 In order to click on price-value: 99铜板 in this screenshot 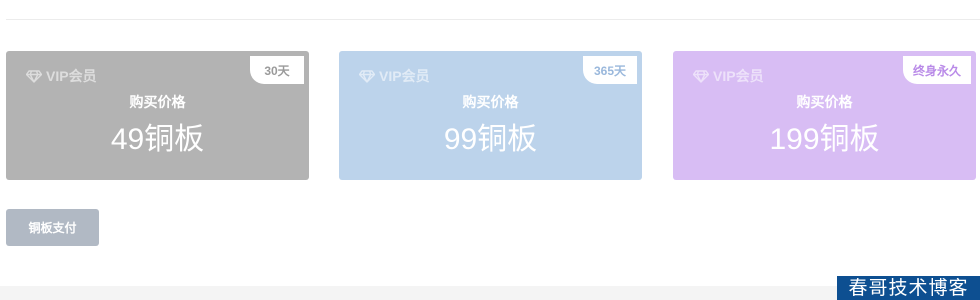, I will do `click(490, 139)`.